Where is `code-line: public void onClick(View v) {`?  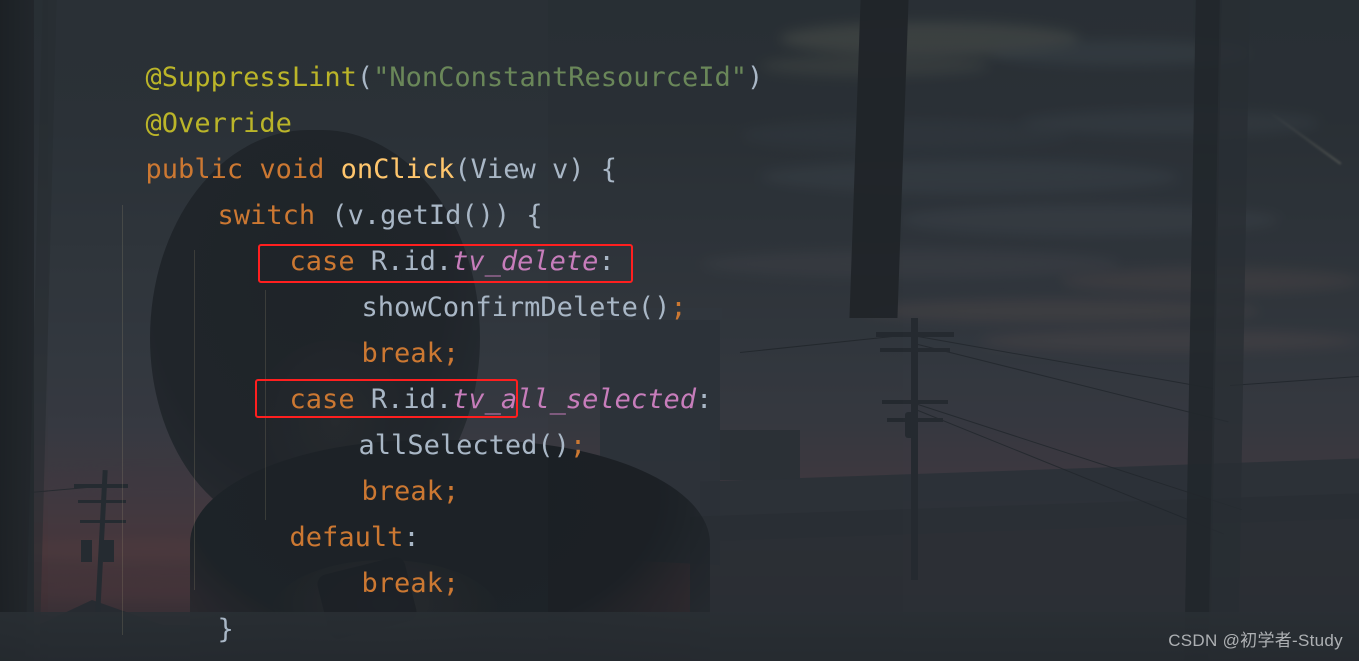
code-line: public void onClick(View v) { is located at coordinates (332, 143).